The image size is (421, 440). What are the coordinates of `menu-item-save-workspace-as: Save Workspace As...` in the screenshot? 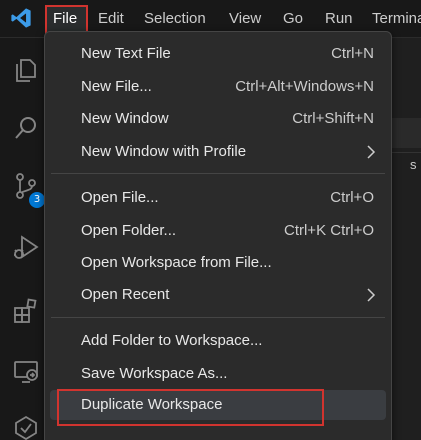 It's located at (218, 374).